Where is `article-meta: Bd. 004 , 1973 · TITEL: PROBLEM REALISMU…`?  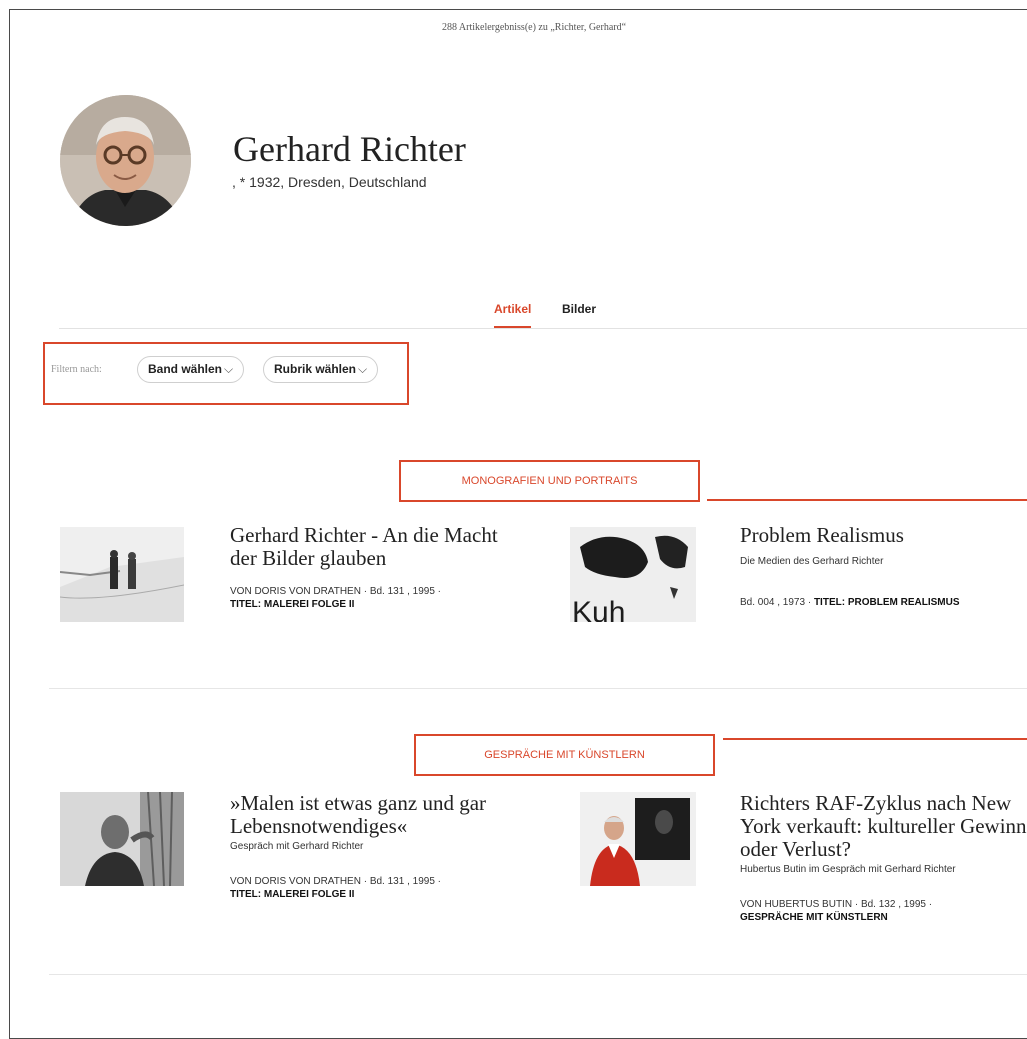 article-meta: Bd. 004 , 1973 · TITEL: PROBLEM REALISMU… is located at coordinates (850, 602).